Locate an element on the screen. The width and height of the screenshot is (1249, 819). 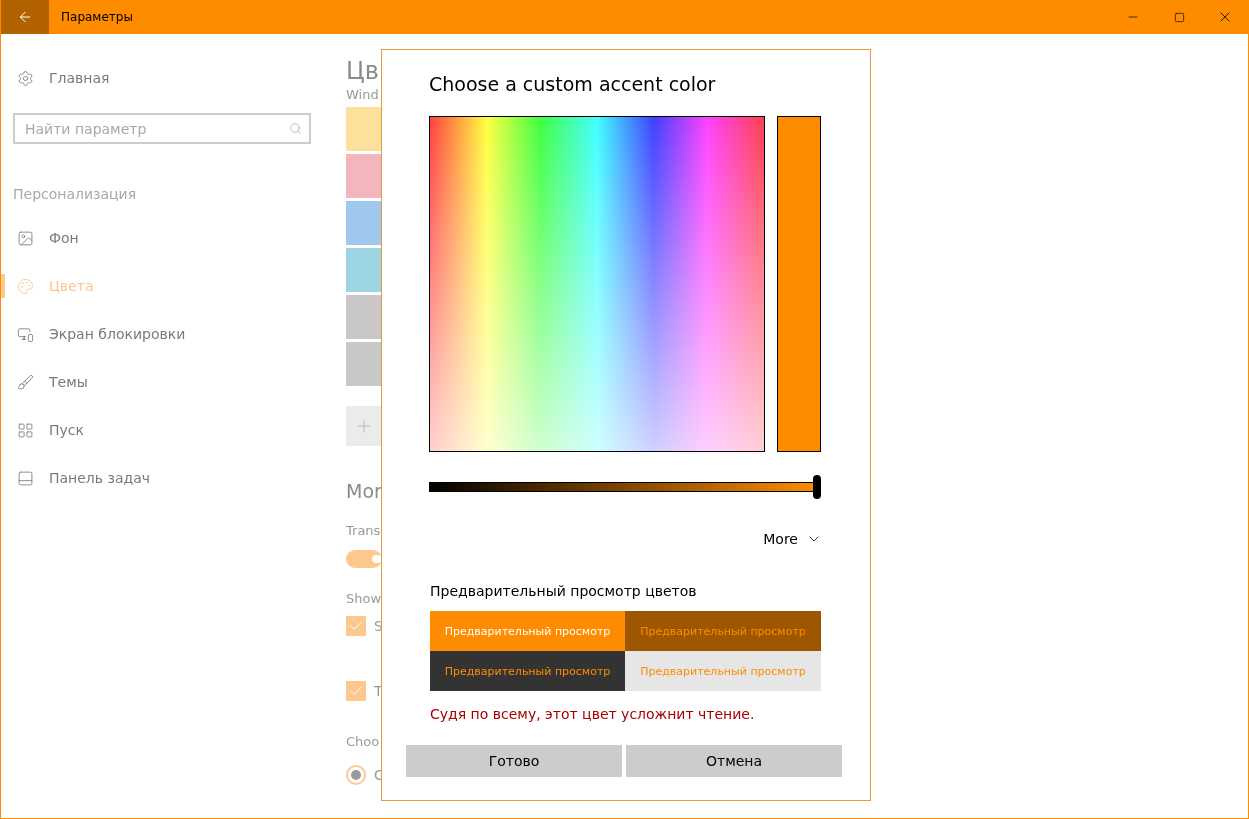
palette-icon is located at coordinates (25, 286).